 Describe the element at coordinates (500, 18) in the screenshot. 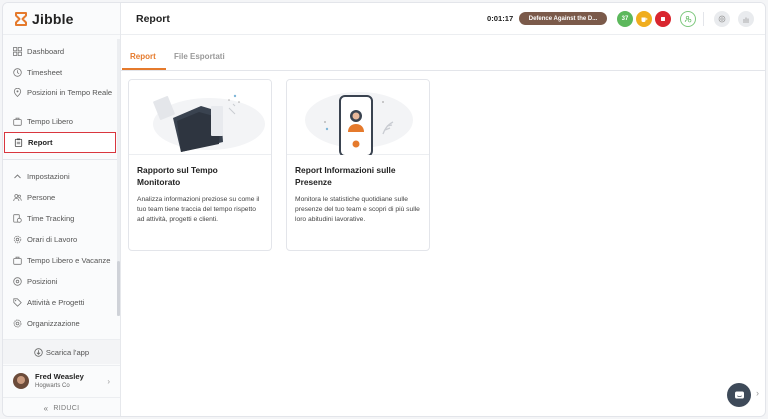

I see `timer: 0:01:17` at that location.